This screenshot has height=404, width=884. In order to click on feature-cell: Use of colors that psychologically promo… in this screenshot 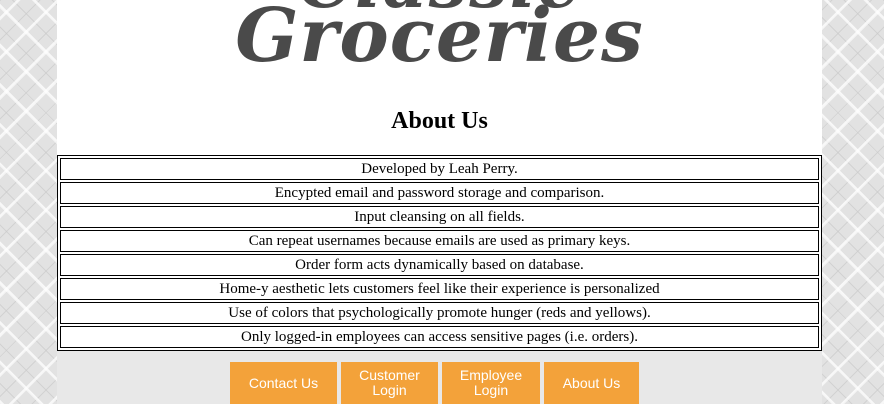, I will do `click(439, 313)`.